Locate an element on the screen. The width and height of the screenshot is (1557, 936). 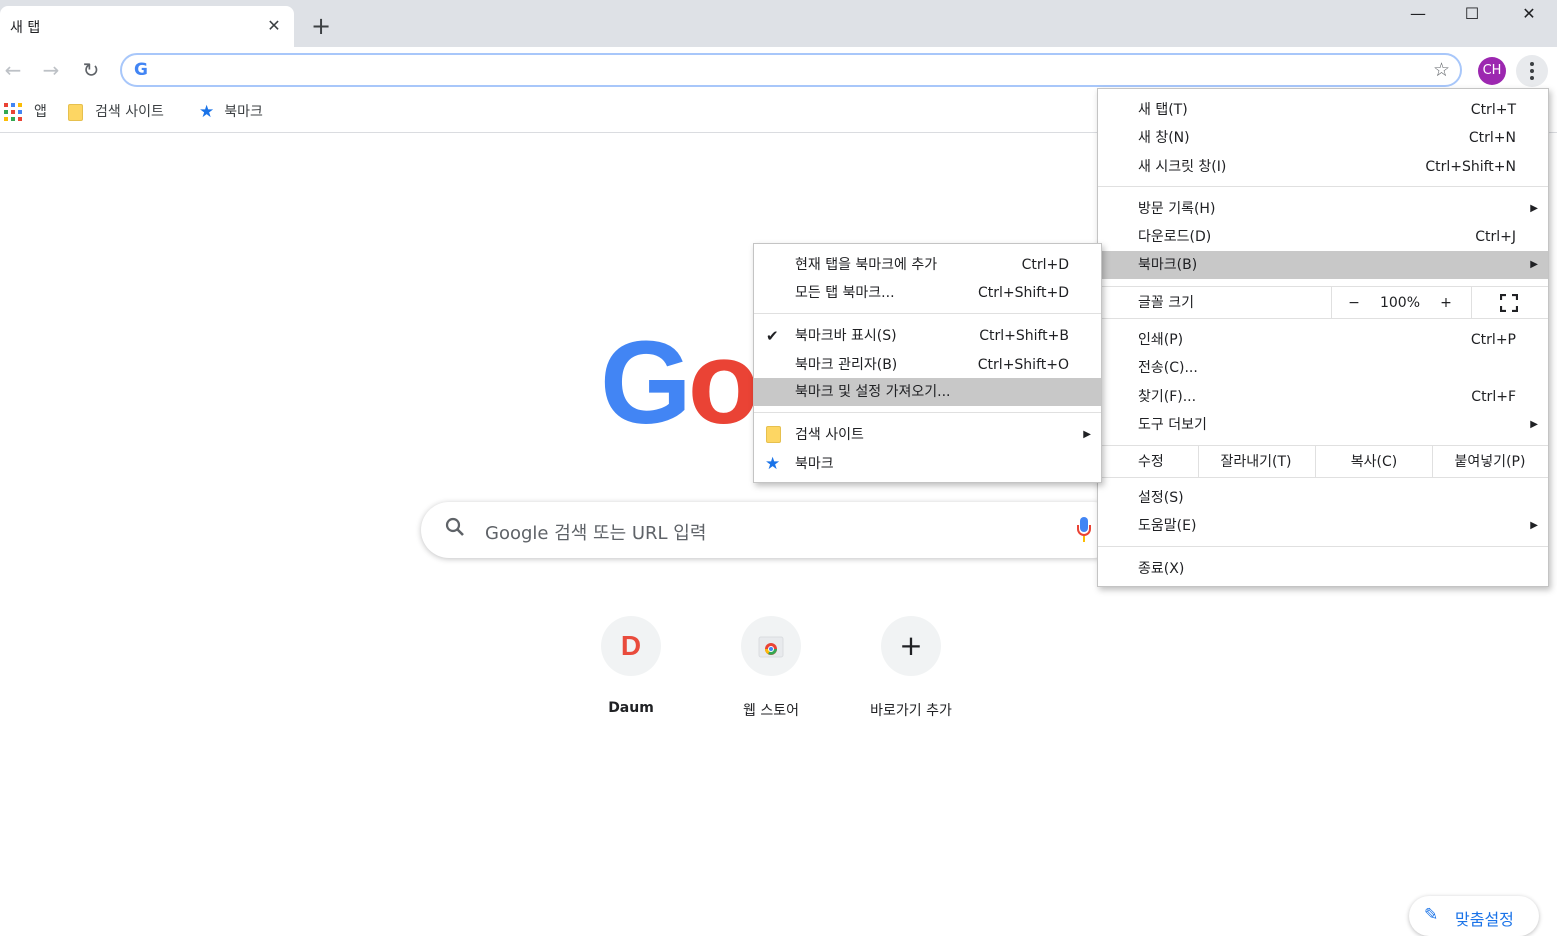
paste-button: 붙여넣기(P) is located at coordinates (1490, 462).